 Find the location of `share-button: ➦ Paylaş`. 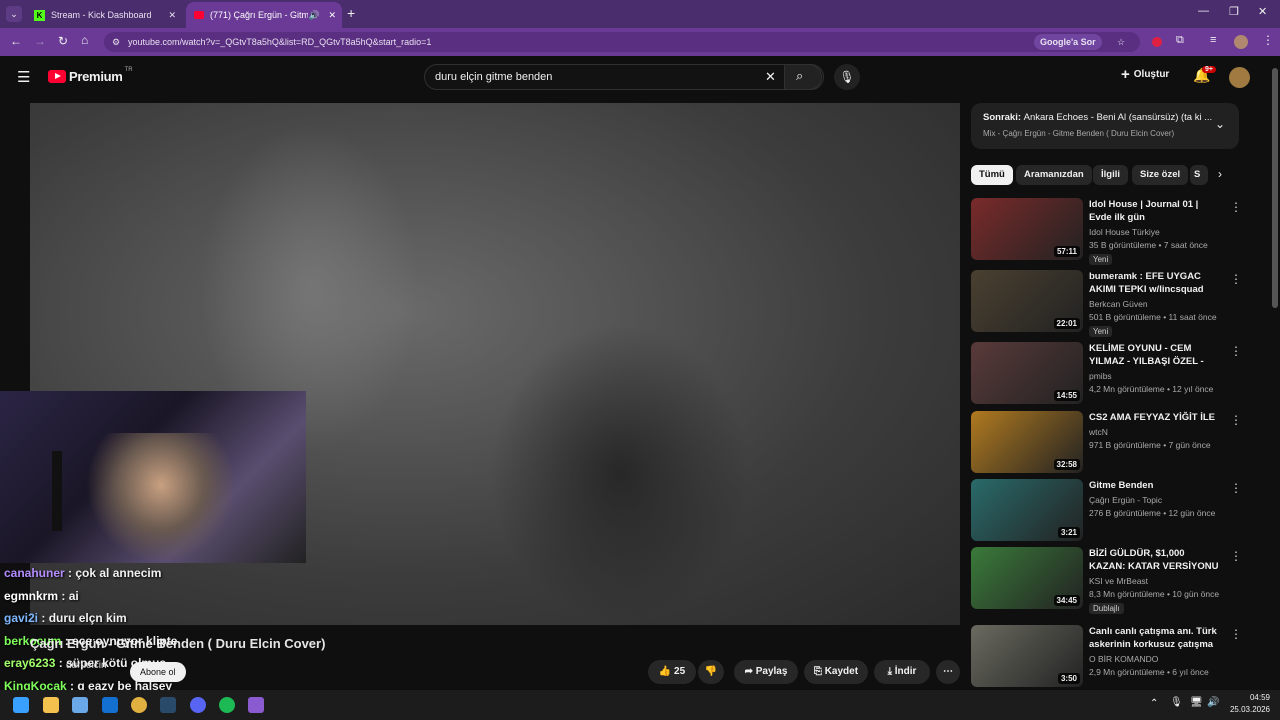

share-button: ➦ Paylaş is located at coordinates (766, 672).